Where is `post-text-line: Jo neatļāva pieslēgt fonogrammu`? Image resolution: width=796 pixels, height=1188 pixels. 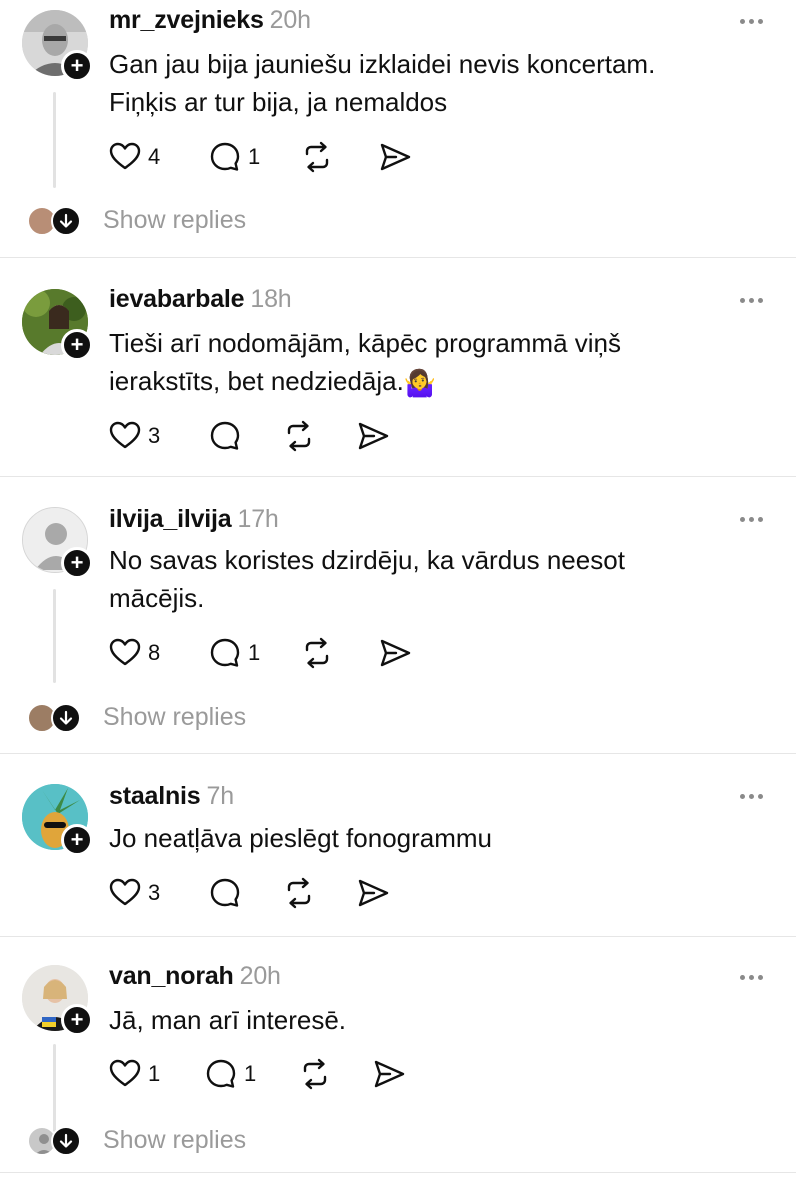
post-text-line: Jo neatļāva pieslēgt fonogrammu is located at coordinates (301, 838).